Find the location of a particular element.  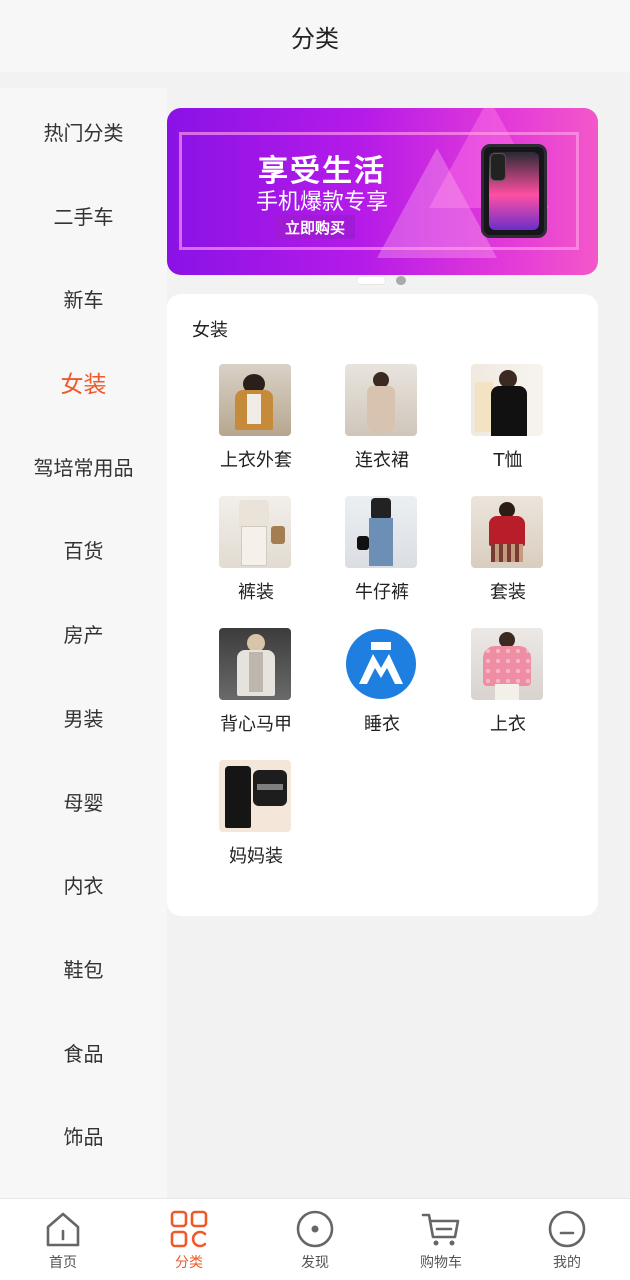

subcategory-item: 睡衣 is located at coordinates (382, 688).